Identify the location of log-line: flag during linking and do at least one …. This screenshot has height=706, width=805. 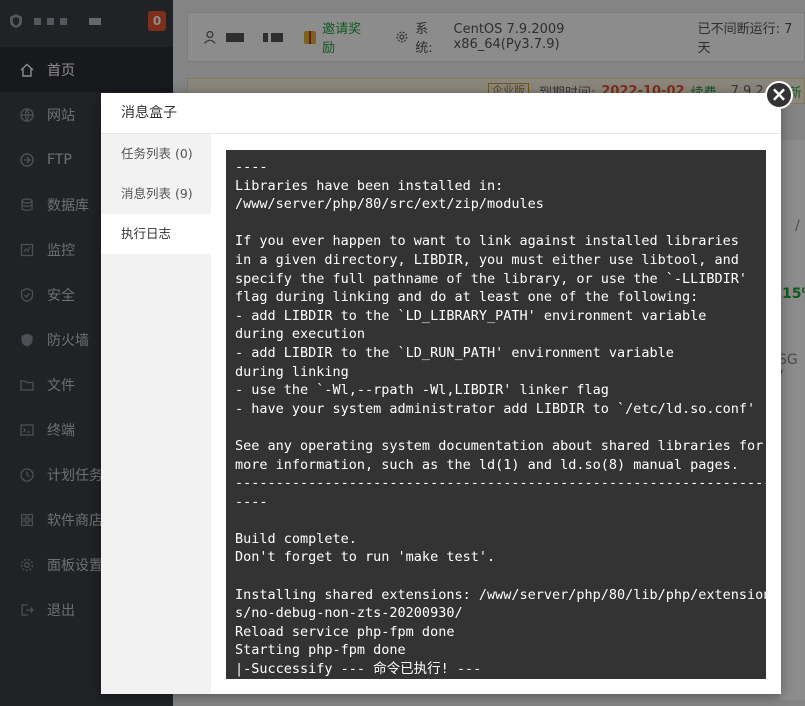
(467, 297).